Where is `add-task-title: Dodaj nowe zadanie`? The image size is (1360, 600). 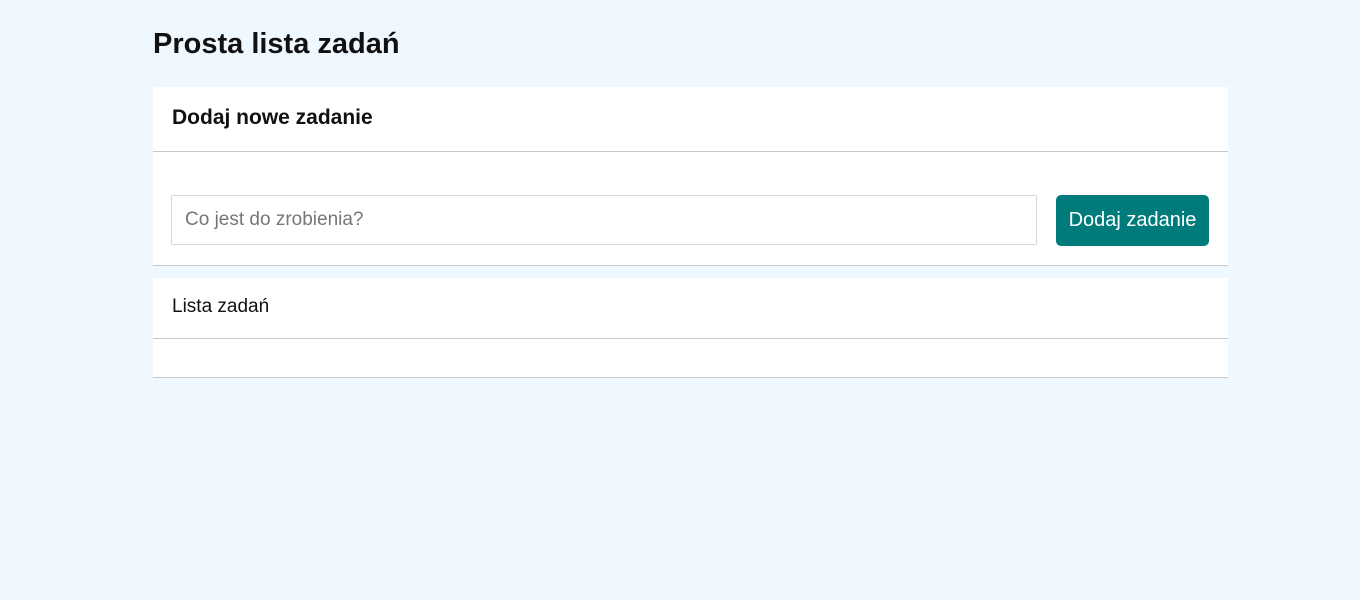
add-task-title: Dodaj nowe zadanie is located at coordinates (272, 117).